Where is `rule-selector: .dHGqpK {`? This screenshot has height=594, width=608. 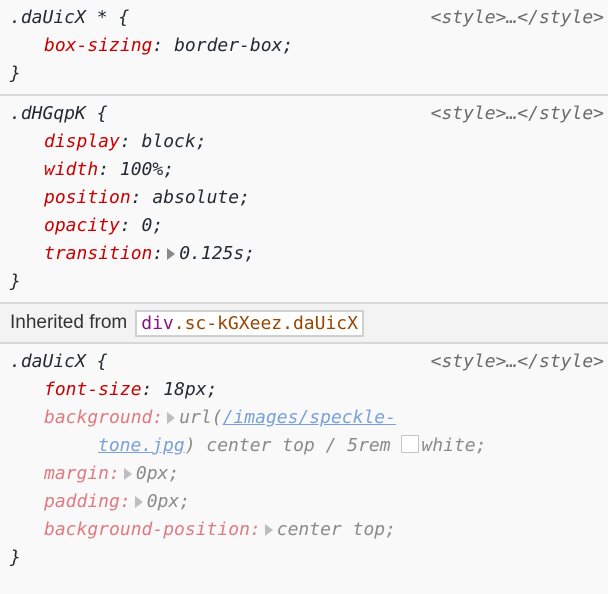 rule-selector: .dHGqpK { is located at coordinates (59, 113).